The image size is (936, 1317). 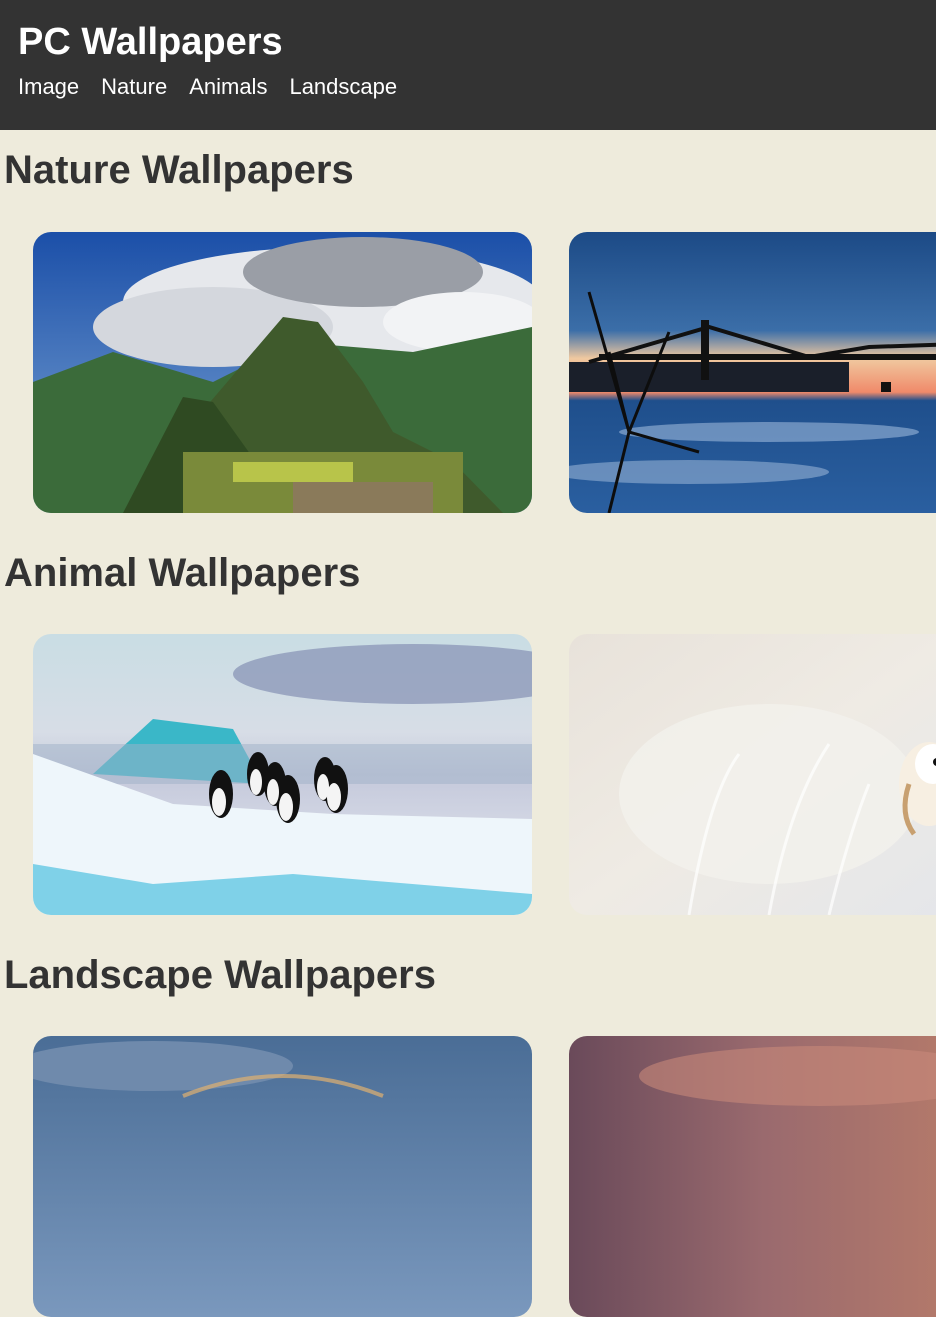 I want to click on main-nav: Image Nature Animals Landscape, so click(x=207, y=87).